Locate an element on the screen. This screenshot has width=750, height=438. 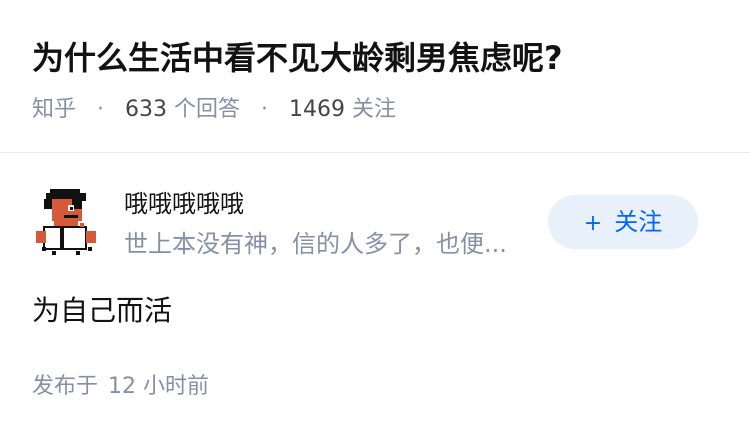
answer-publish-time: 发布于 12 小时前 is located at coordinates (120, 387).